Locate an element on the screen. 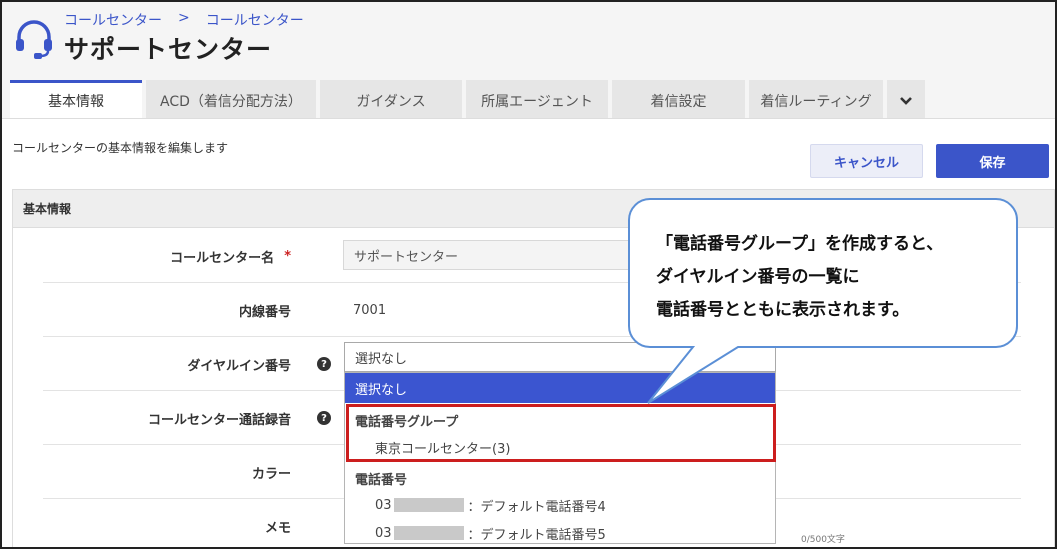 The image size is (1057, 549). page-title: サポートセンター is located at coordinates (168, 49).